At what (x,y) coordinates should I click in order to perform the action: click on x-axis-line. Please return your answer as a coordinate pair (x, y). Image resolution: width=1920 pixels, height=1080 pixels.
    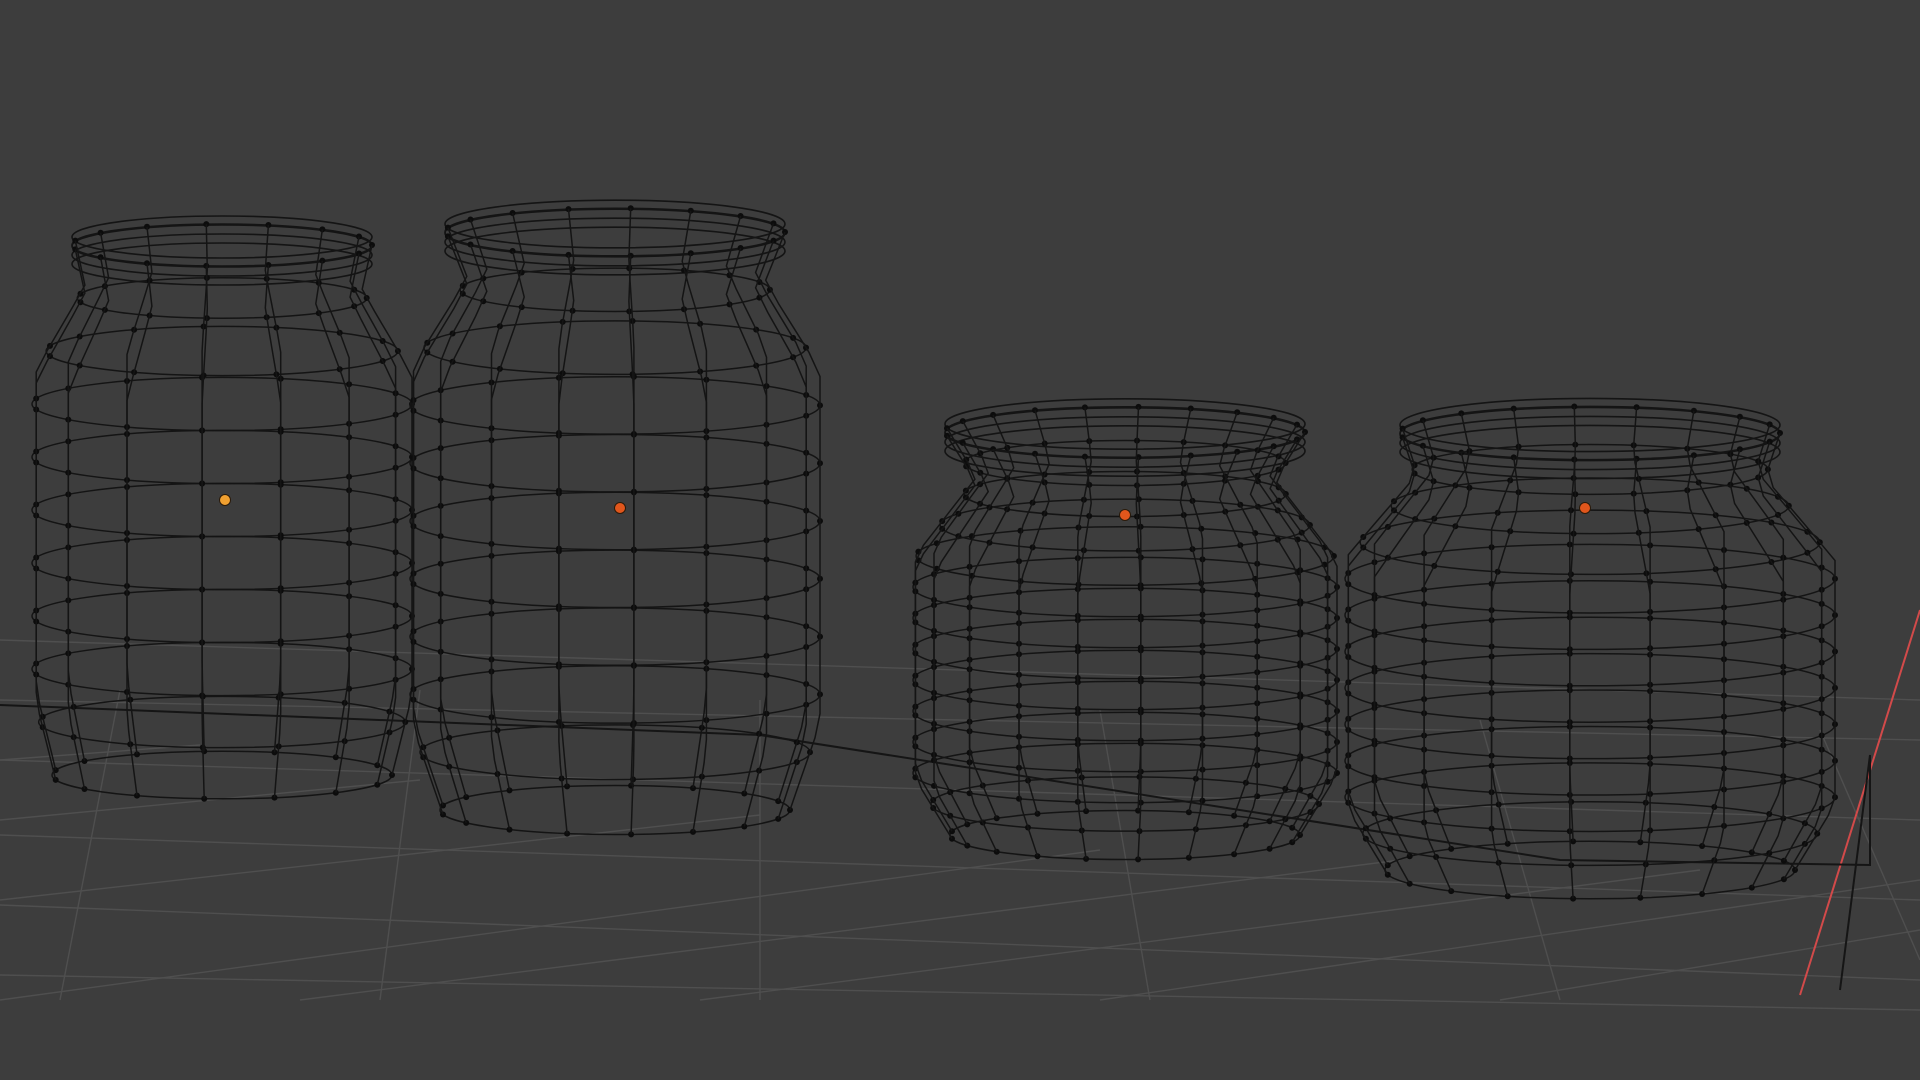
    Looking at the image, I should click on (1859, 802).